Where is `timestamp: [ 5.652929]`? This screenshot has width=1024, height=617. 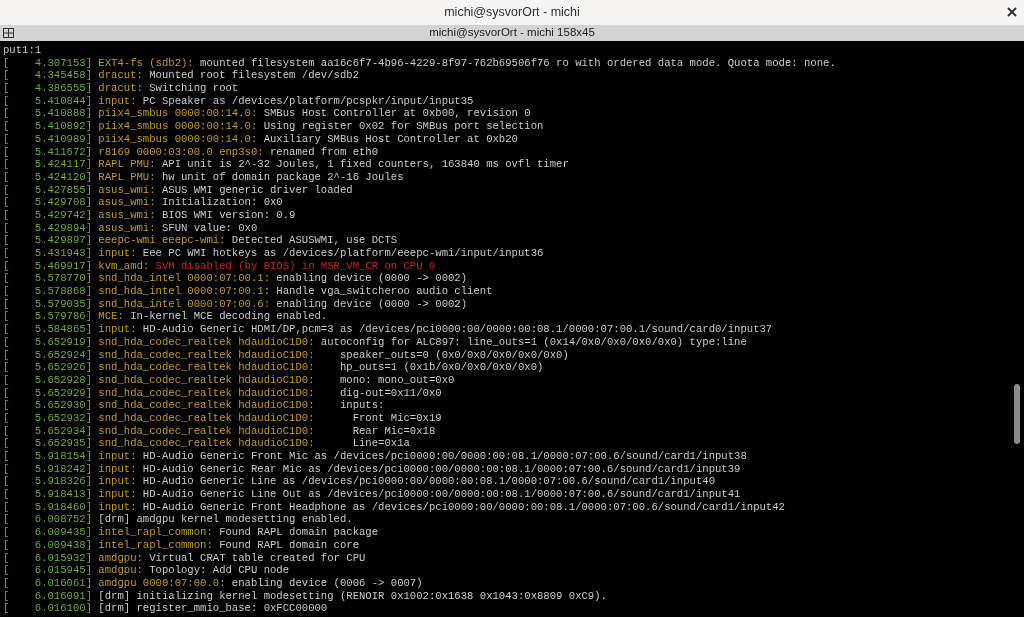
timestamp: [ 5.652929] is located at coordinates (47, 392).